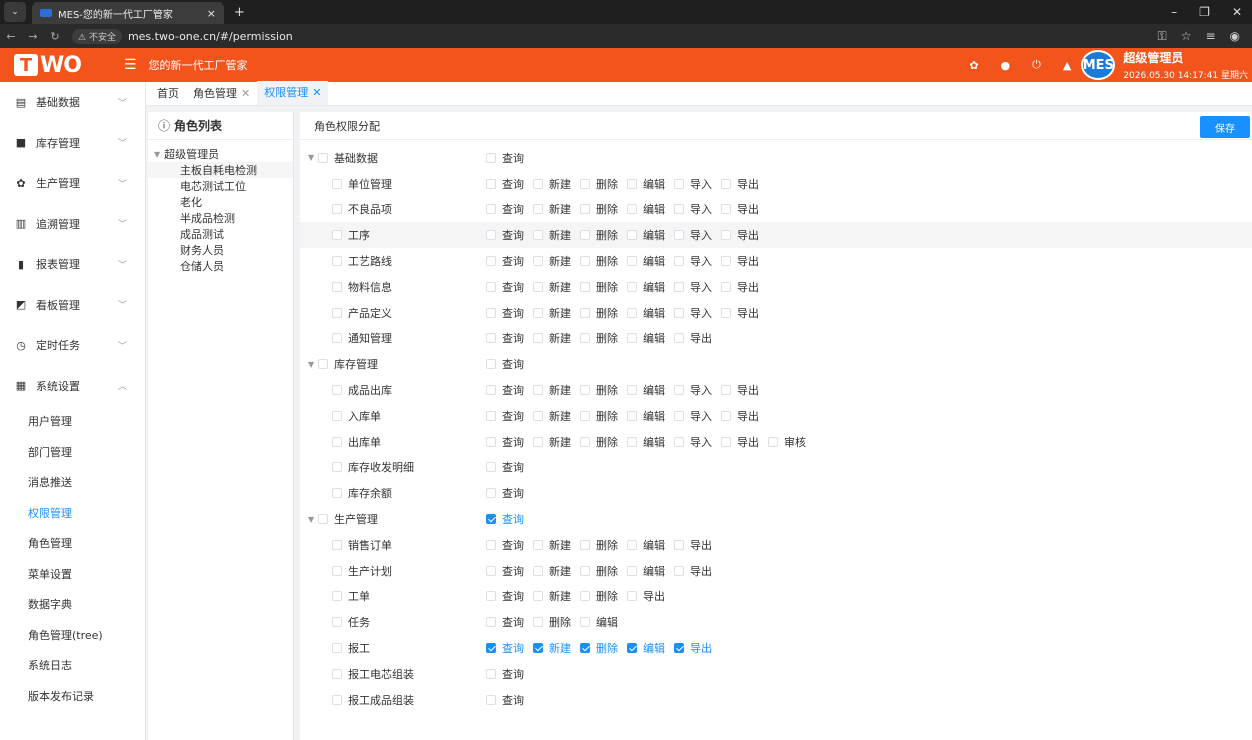 The image size is (1252, 740). What do you see at coordinates (72, 102) in the screenshot?
I see `sidebar-group-basic-data: ▤ 基础数据 ﹀` at bounding box center [72, 102].